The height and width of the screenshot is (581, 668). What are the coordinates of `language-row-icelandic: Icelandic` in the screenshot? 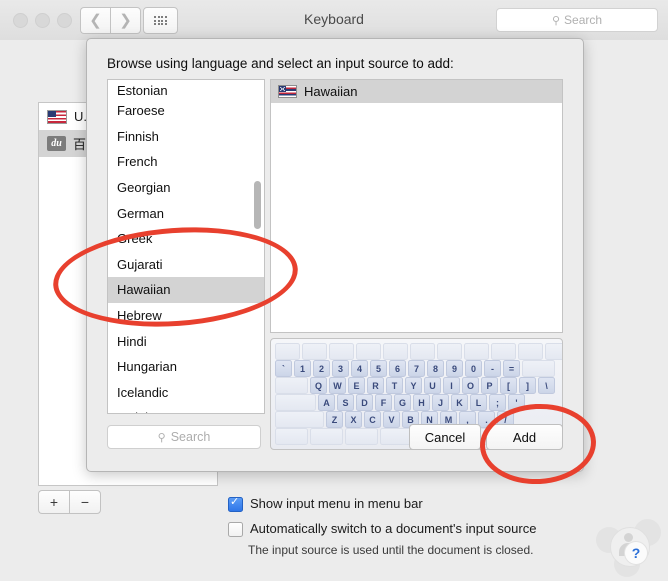 It's located at (186, 393).